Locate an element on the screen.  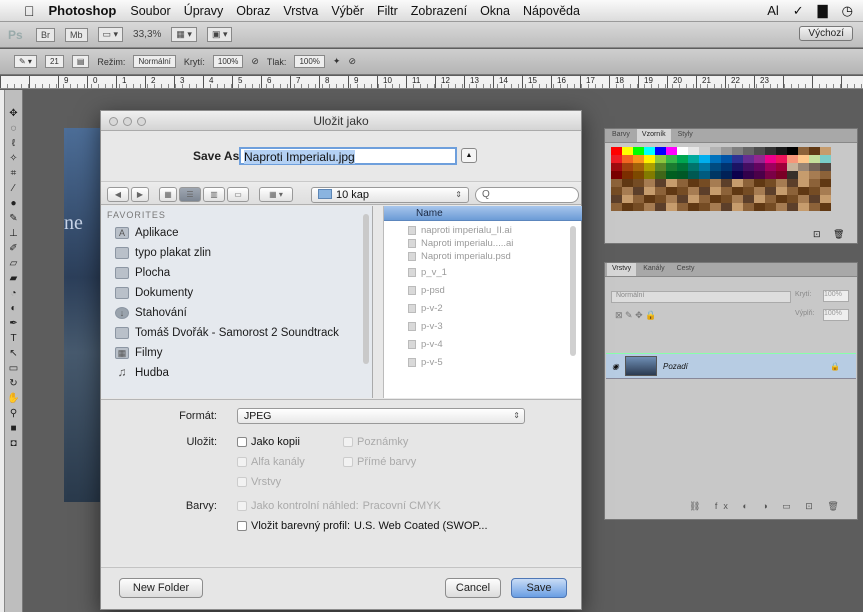
crop-tool-icon: ⌗ is located at coordinates (14, 173).